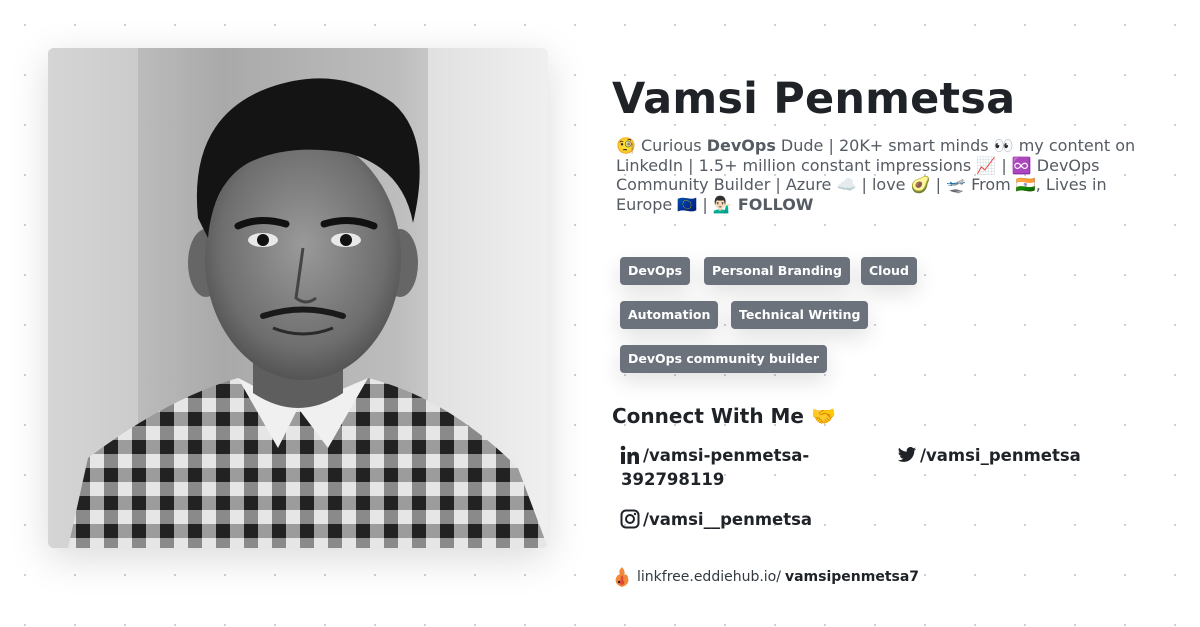 The image size is (1200, 627). I want to click on tag-technical-writing: Technical Writing, so click(800, 315).